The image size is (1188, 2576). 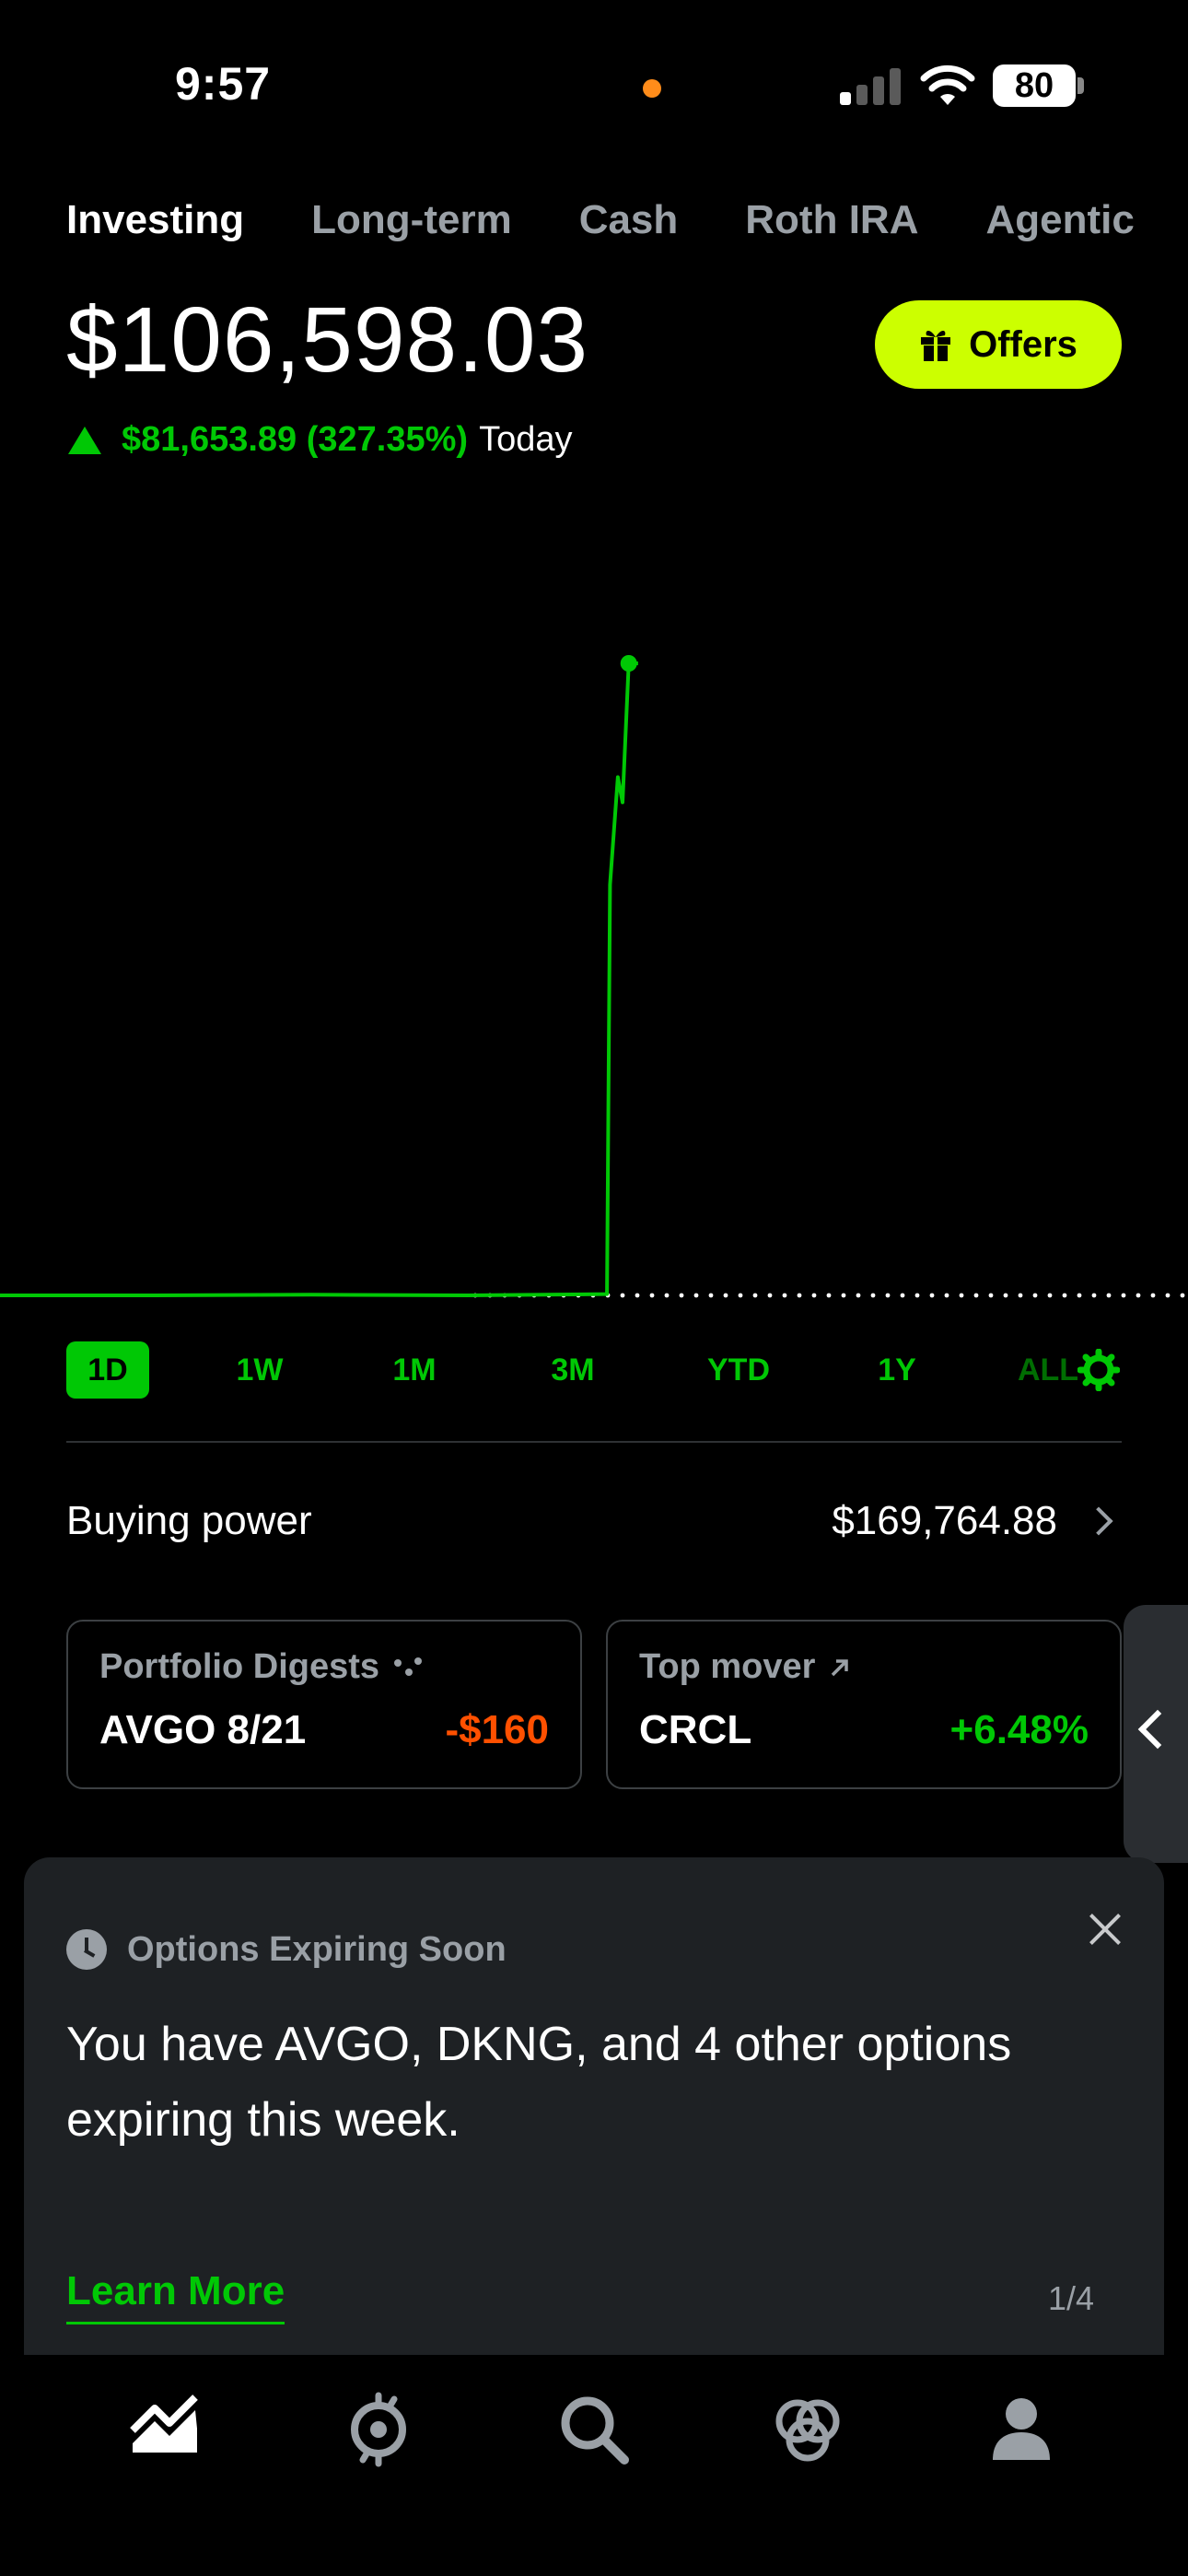 What do you see at coordinates (871, 85) in the screenshot?
I see `cellular-signal-icon` at bounding box center [871, 85].